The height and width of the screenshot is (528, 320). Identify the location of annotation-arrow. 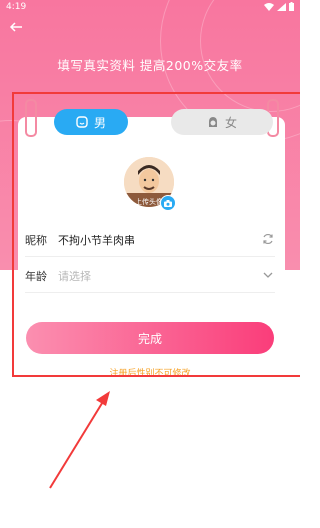
(79, 440).